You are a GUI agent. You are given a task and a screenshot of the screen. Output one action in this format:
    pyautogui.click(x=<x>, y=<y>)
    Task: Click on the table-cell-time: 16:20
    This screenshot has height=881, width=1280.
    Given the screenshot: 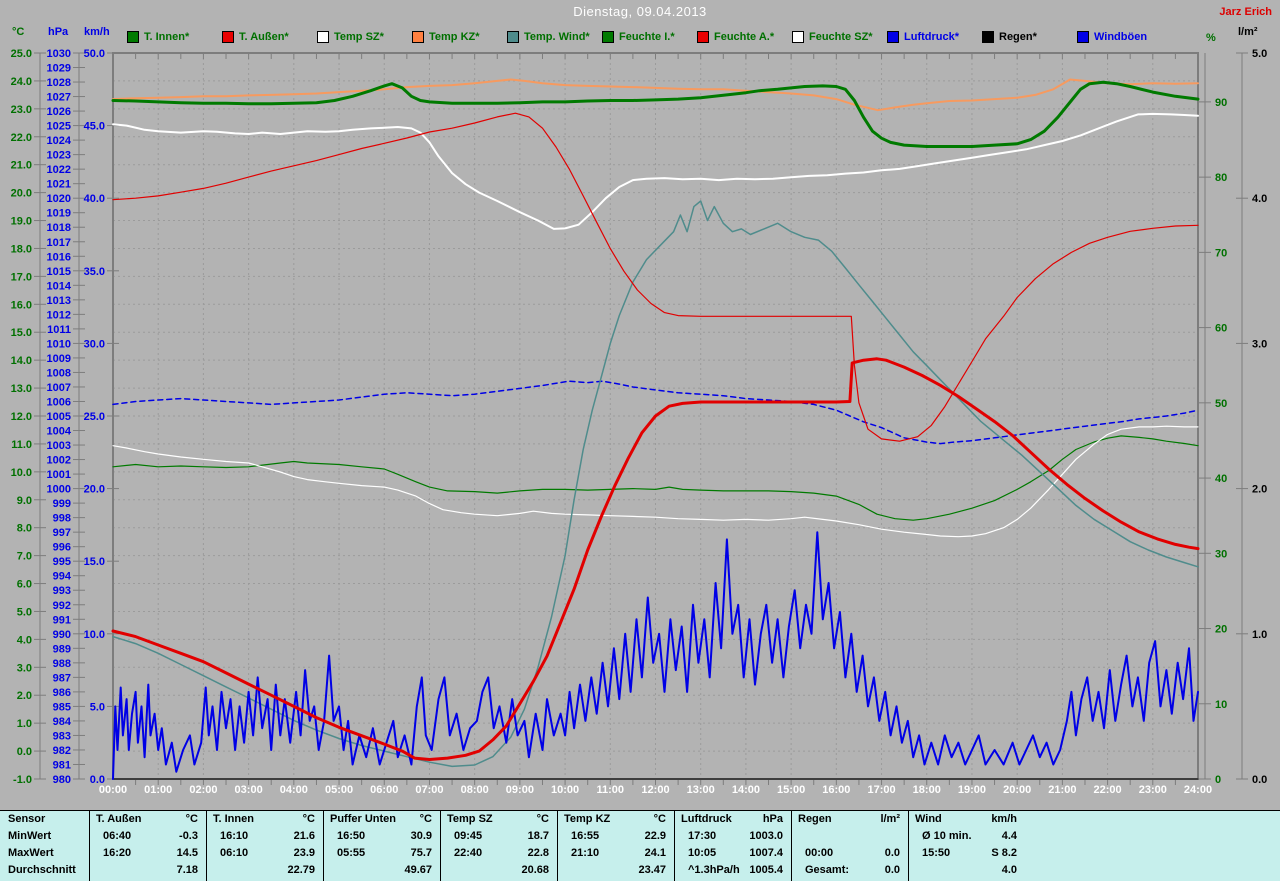 What is the action you would take?
    pyautogui.click(x=117, y=853)
    